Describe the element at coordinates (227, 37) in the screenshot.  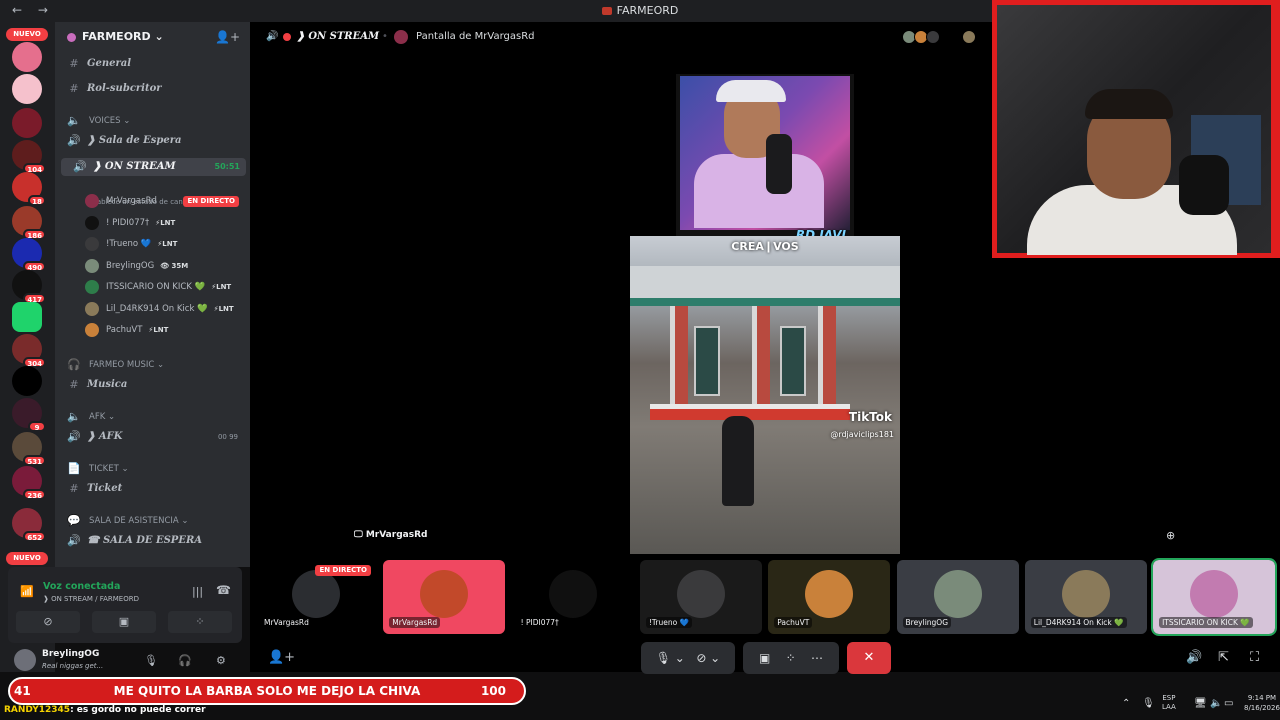
I see `invite-icon: 👤+` at that location.